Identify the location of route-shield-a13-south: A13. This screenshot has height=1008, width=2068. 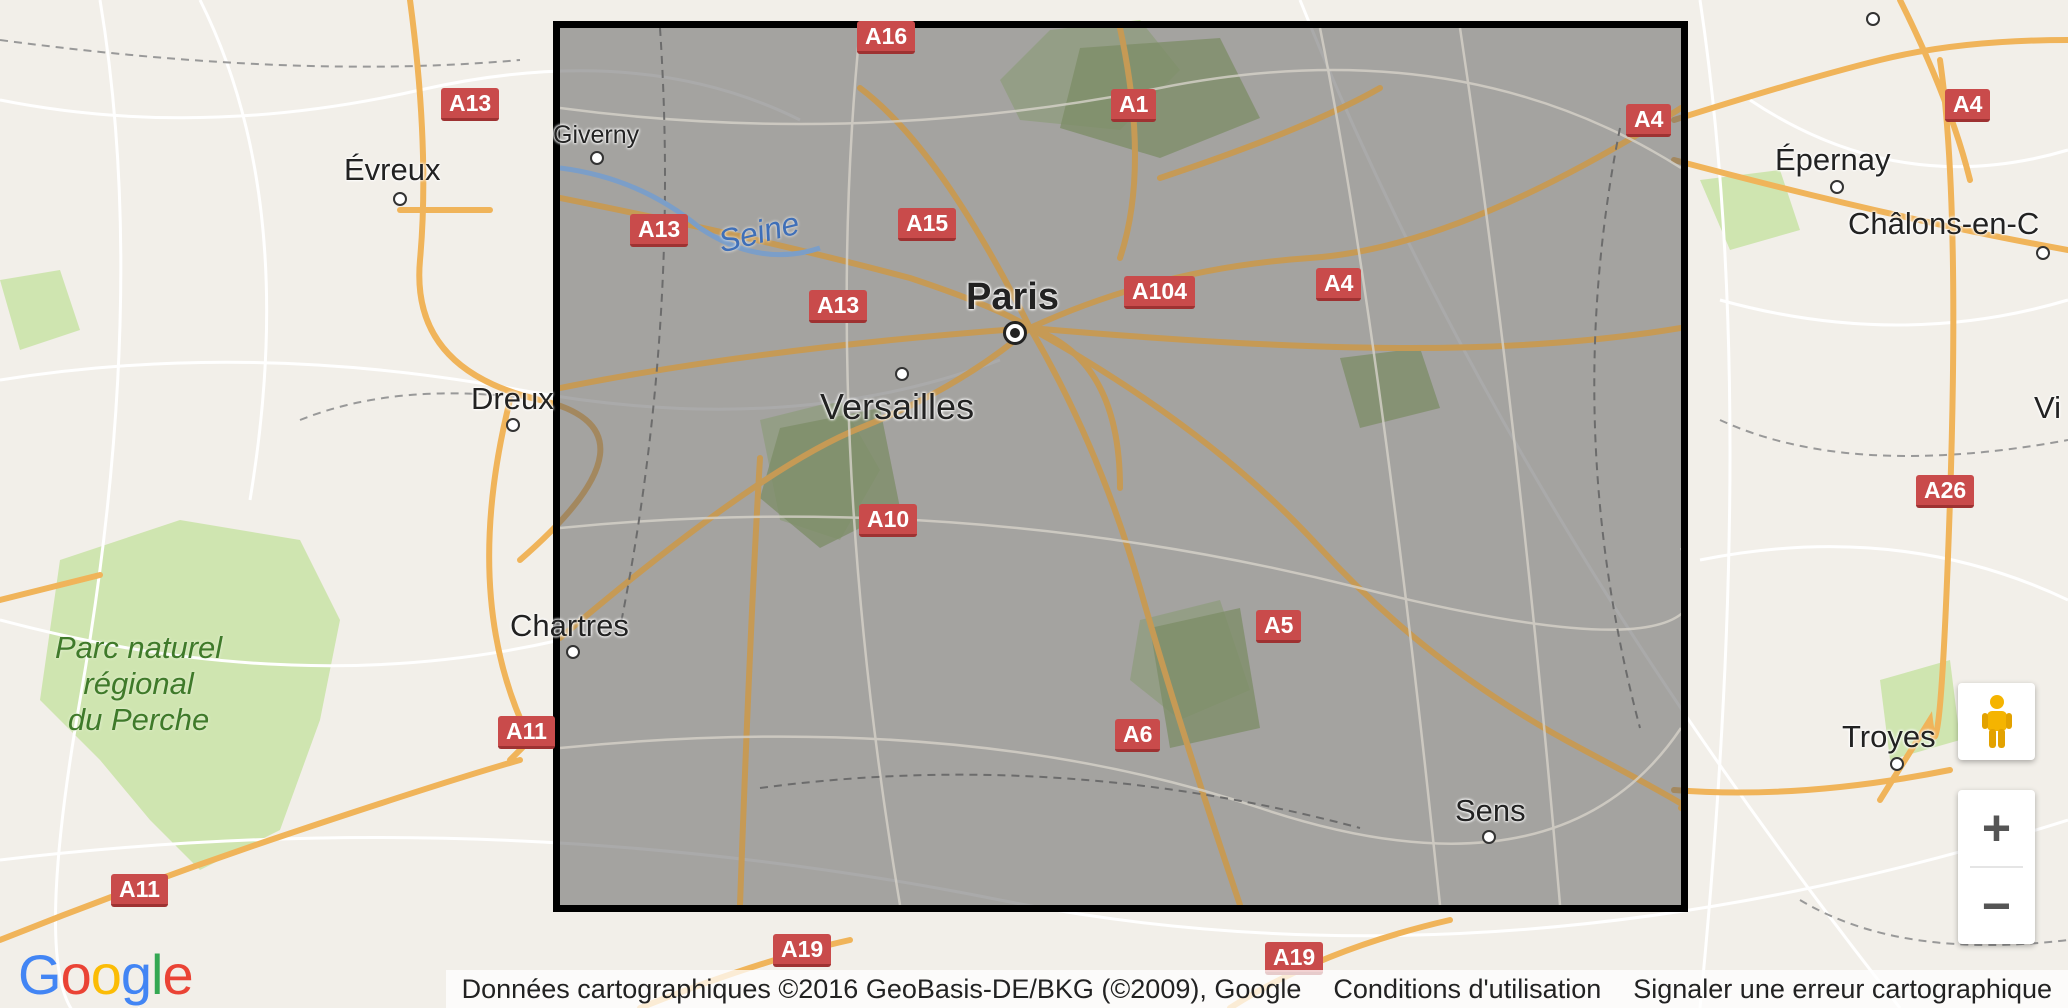
(838, 306).